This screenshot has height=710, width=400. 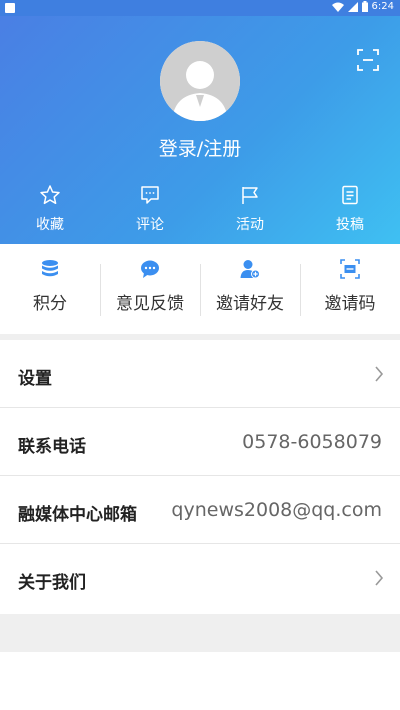 What do you see at coordinates (200, 147) in the screenshot?
I see `login-register-link: 登录/注册` at bounding box center [200, 147].